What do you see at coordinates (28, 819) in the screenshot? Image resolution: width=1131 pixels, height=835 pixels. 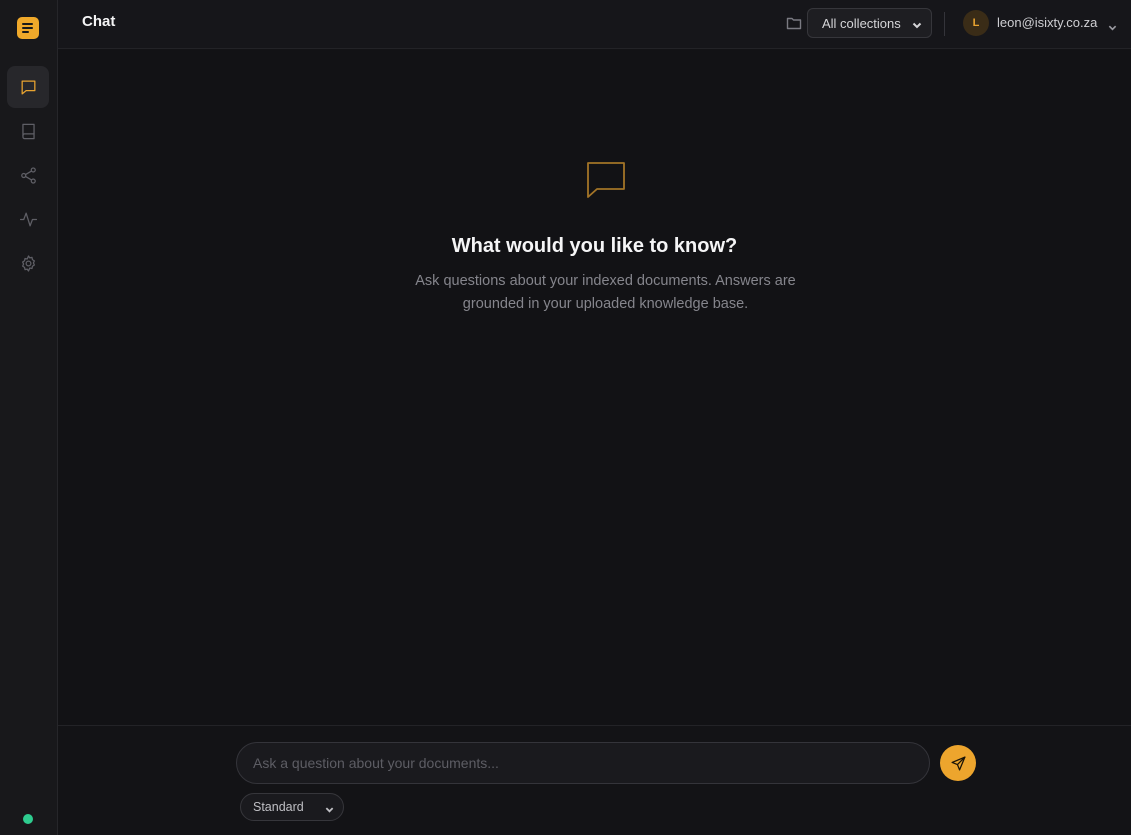 I see `connection-status-indicator` at bounding box center [28, 819].